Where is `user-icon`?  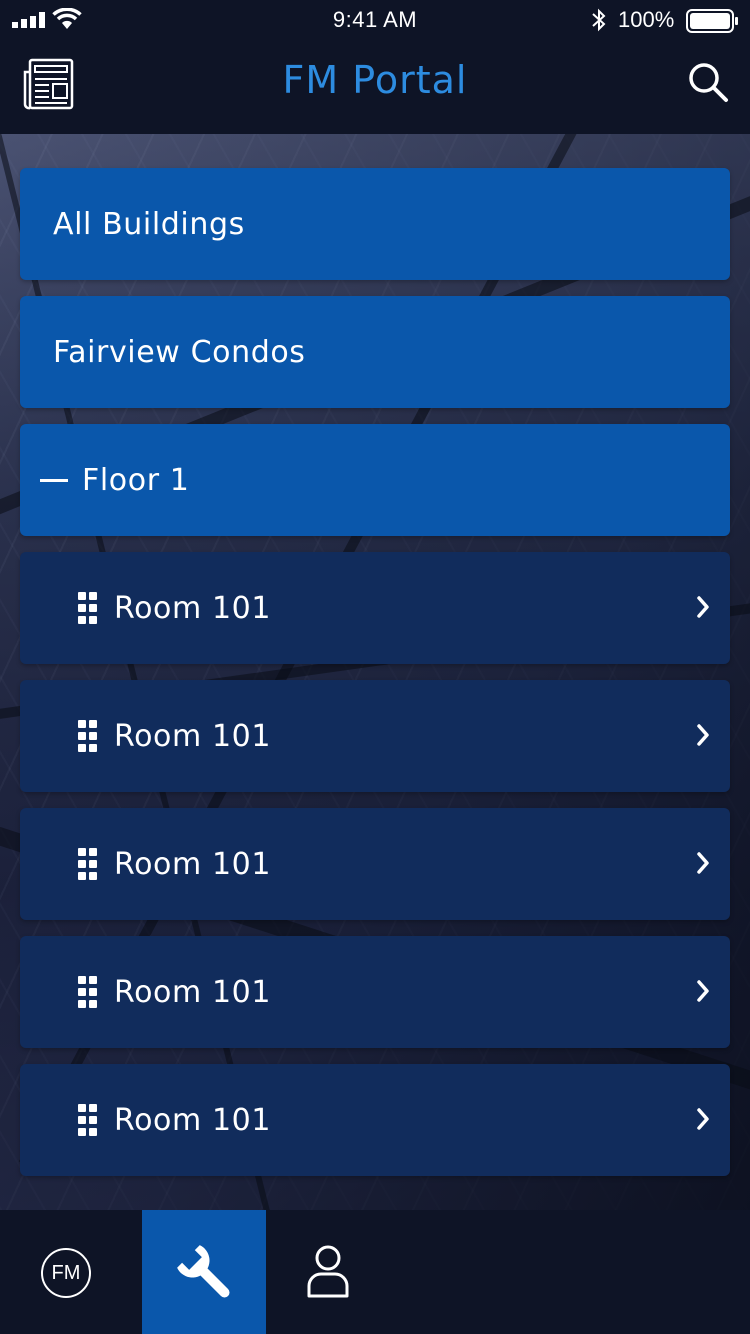
user-icon is located at coordinates (328, 1271).